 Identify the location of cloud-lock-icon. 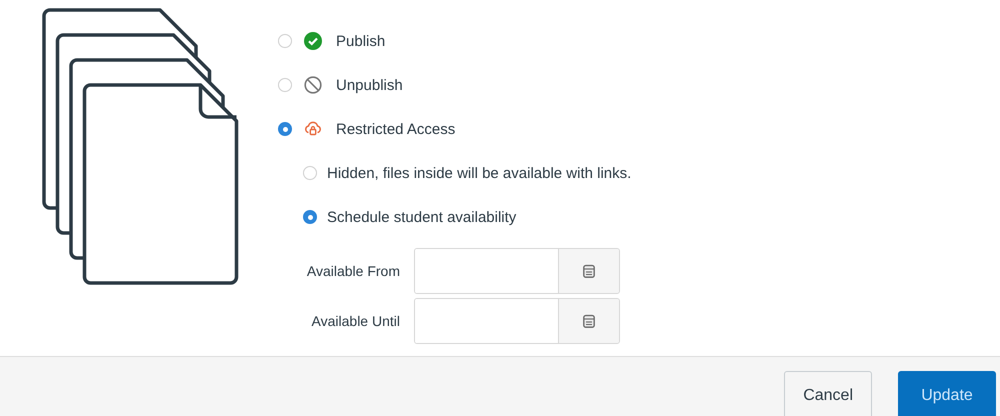
(313, 129).